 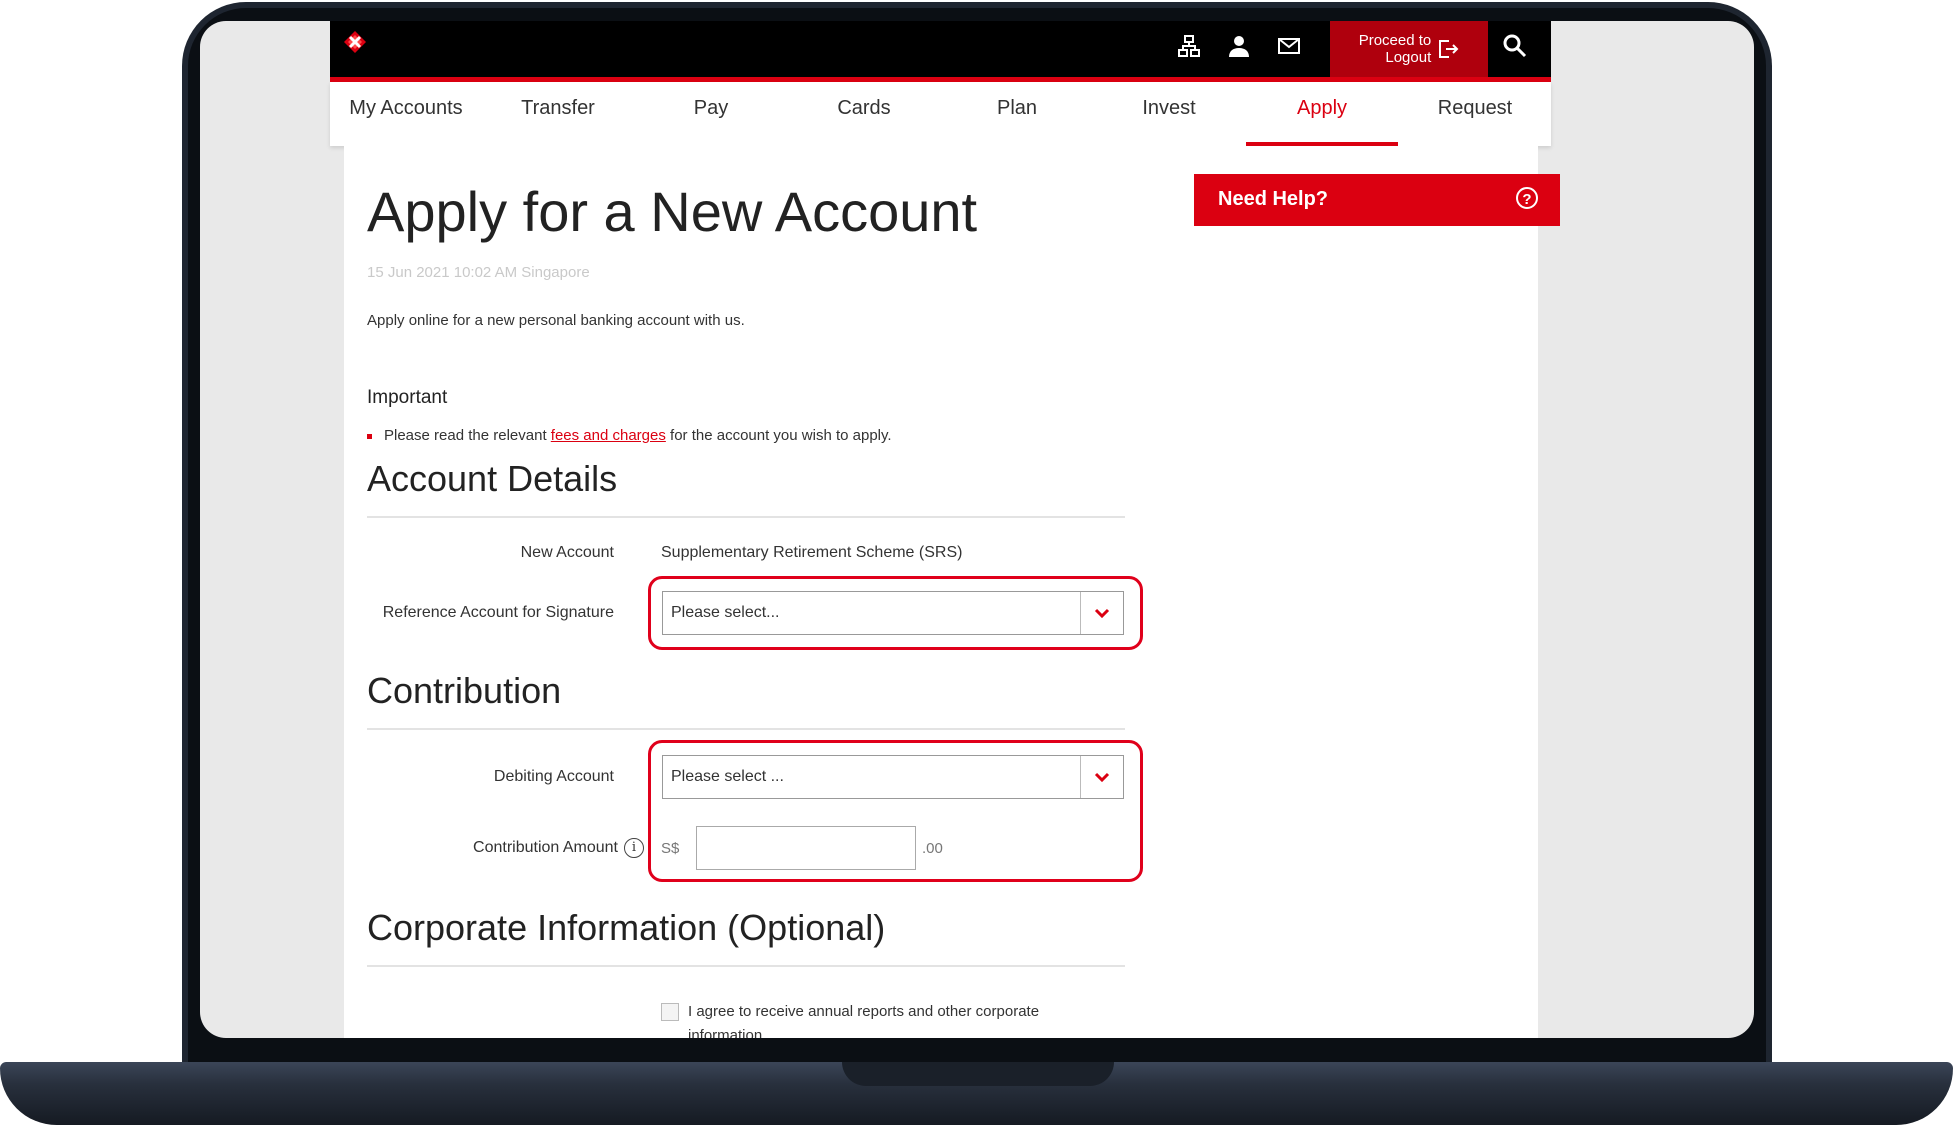 What do you see at coordinates (1377, 200) in the screenshot?
I see `need-help-button: Need Help? ?` at bounding box center [1377, 200].